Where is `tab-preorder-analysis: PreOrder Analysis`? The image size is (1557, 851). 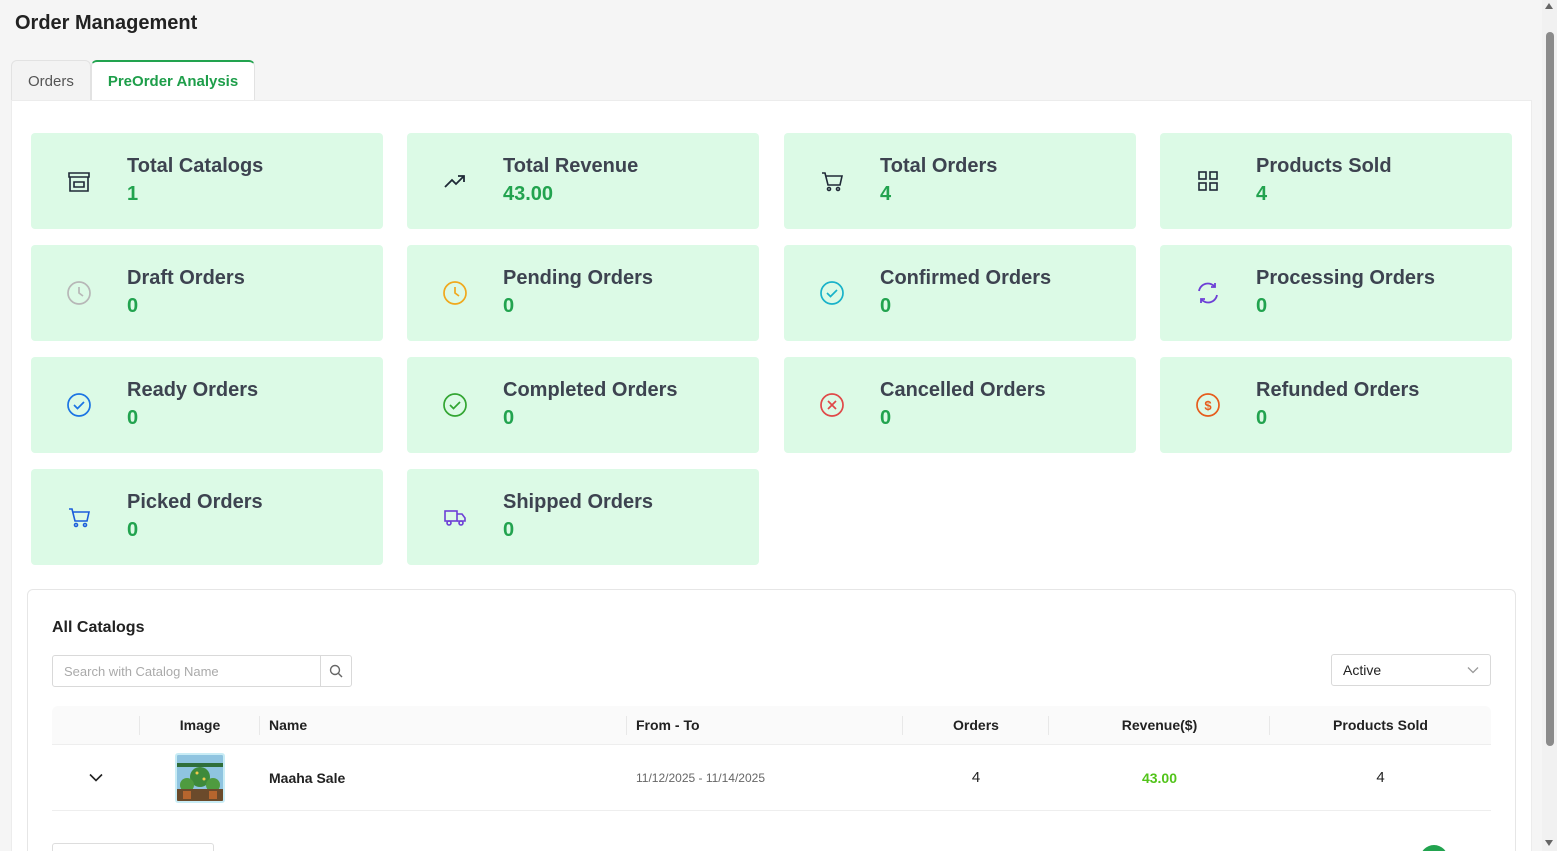
tab-preorder-analysis: PreOrder Analysis is located at coordinates (173, 80).